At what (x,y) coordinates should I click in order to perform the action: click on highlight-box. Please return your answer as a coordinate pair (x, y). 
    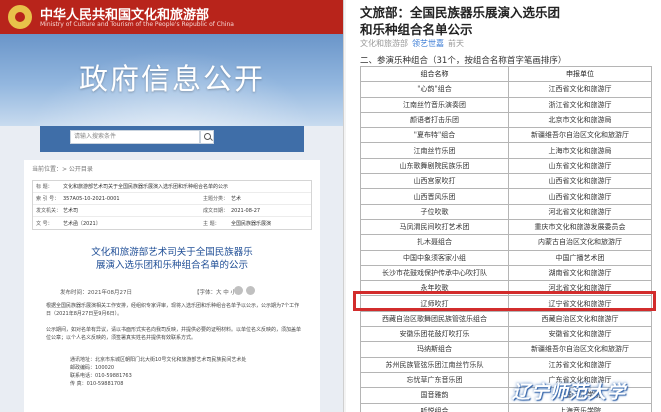
    Looking at the image, I should click on (504, 301).